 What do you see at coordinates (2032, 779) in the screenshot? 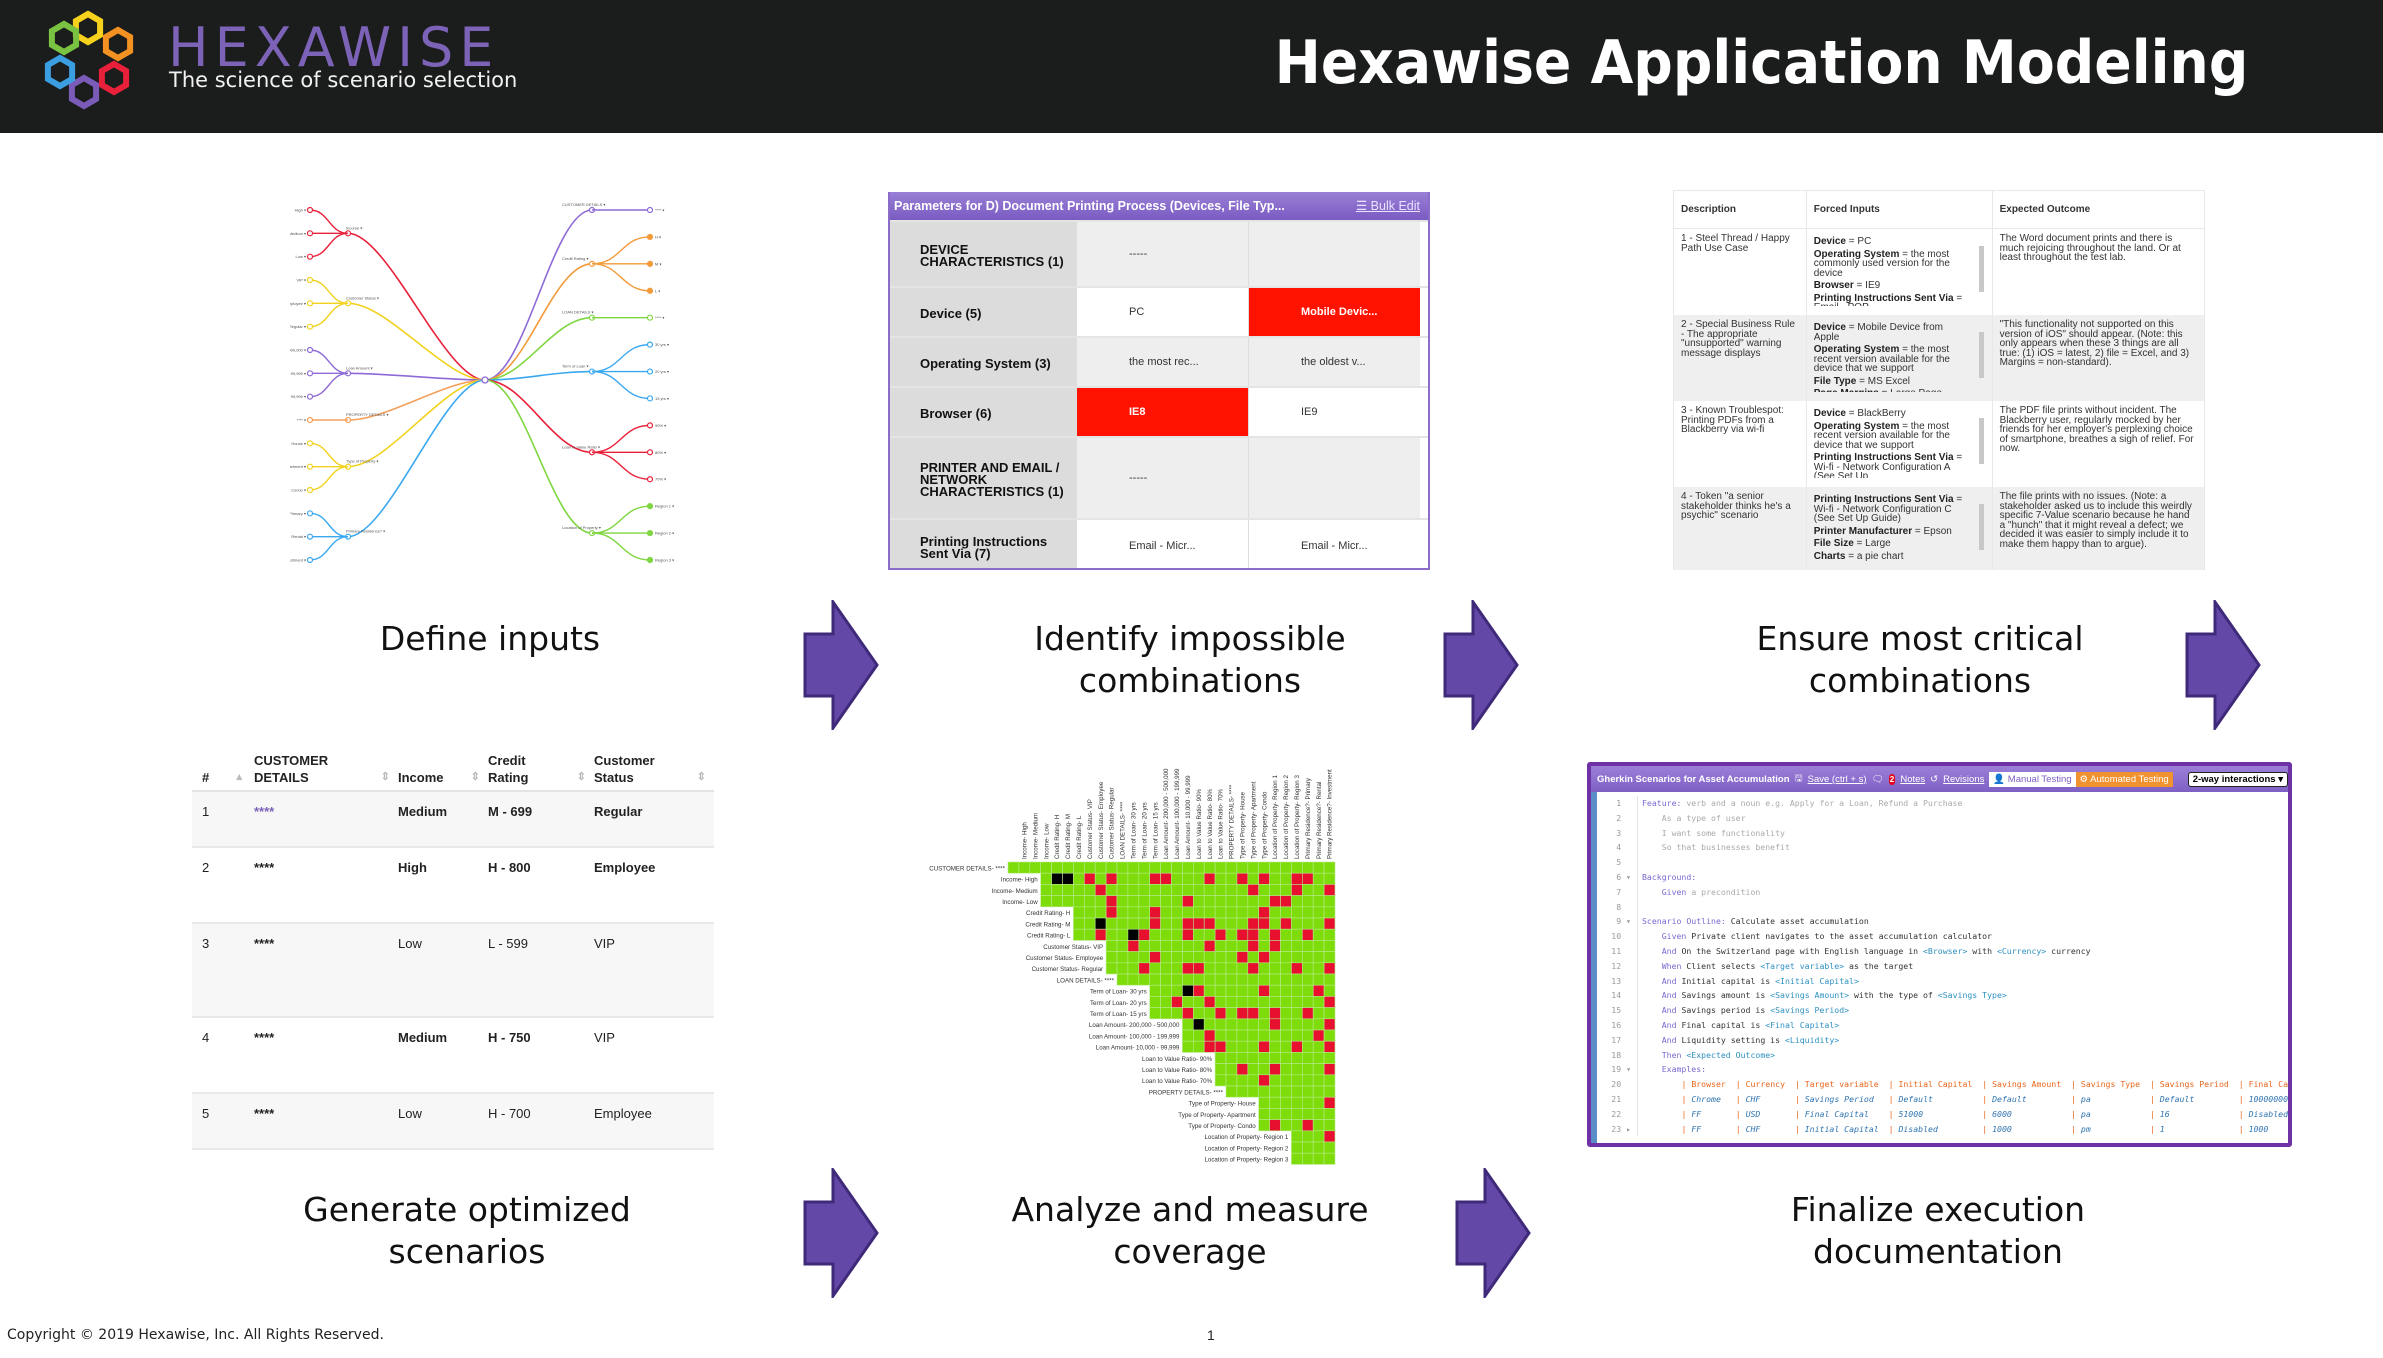
I see `manual-testing-button: 👤 Manual Testing` at bounding box center [2032, 779].